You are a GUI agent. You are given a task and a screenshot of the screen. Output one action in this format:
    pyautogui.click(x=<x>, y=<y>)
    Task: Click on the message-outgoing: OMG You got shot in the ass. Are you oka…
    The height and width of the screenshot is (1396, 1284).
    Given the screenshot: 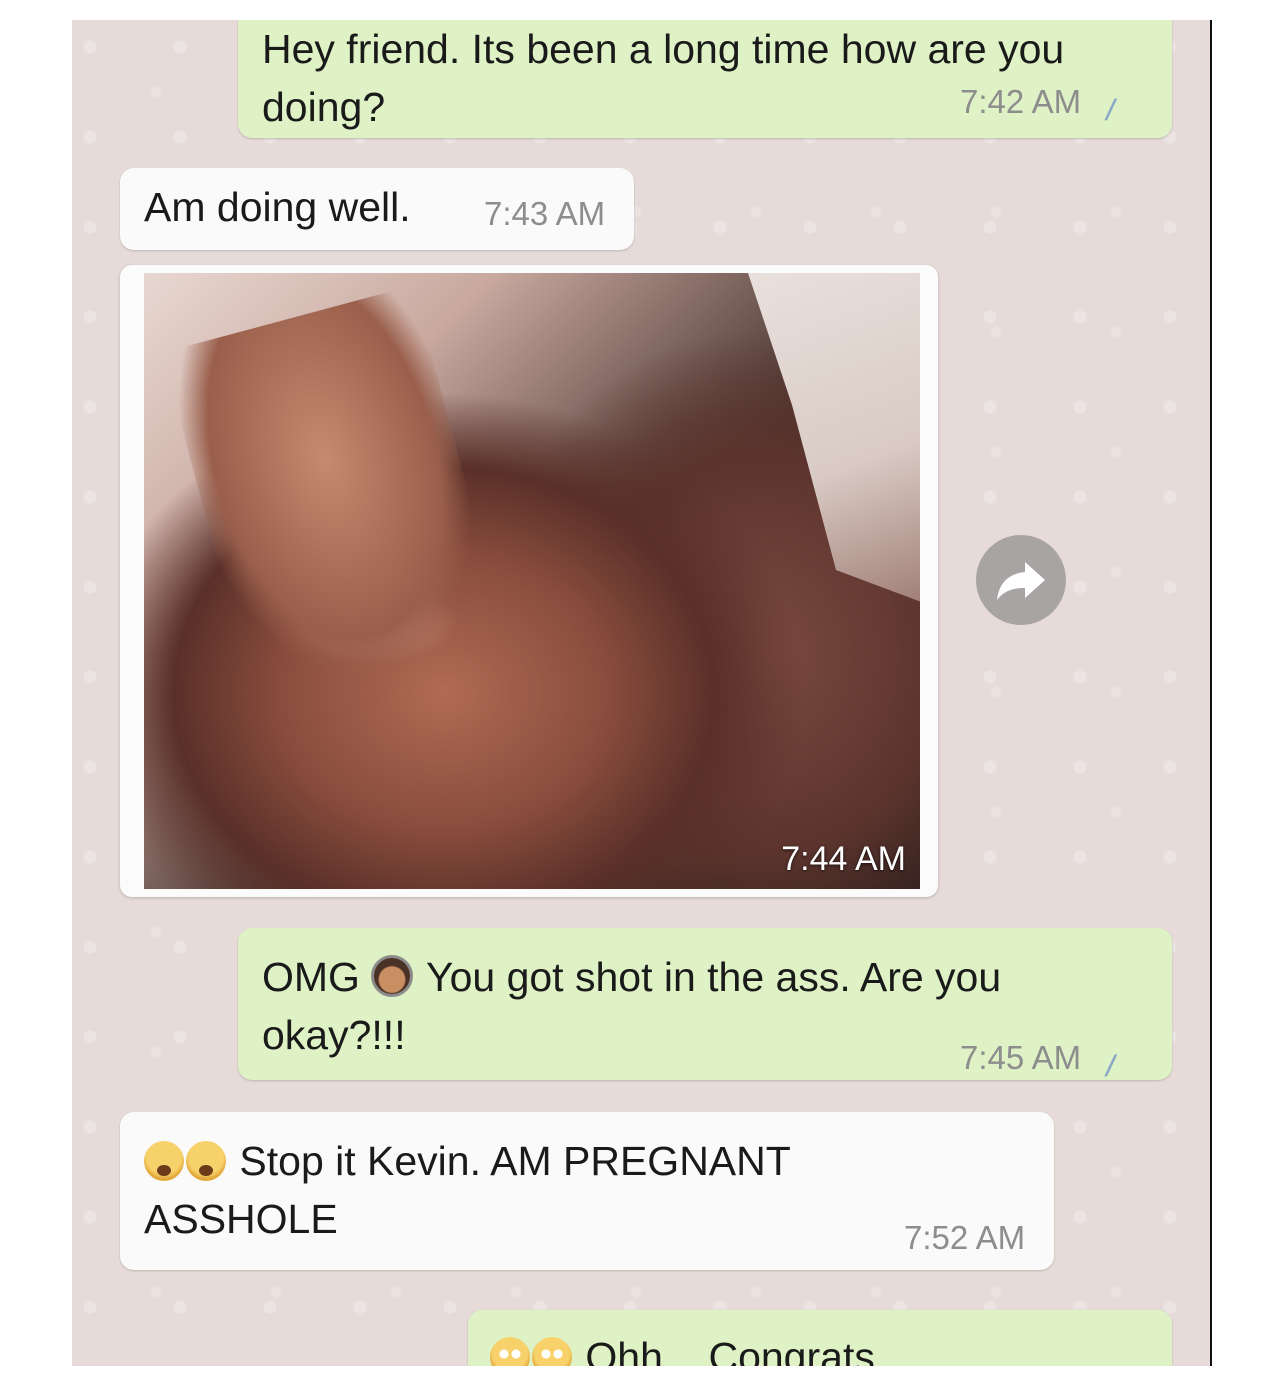 What is the action you would take?
    pyautogui.click(x=705, y=1005)
    